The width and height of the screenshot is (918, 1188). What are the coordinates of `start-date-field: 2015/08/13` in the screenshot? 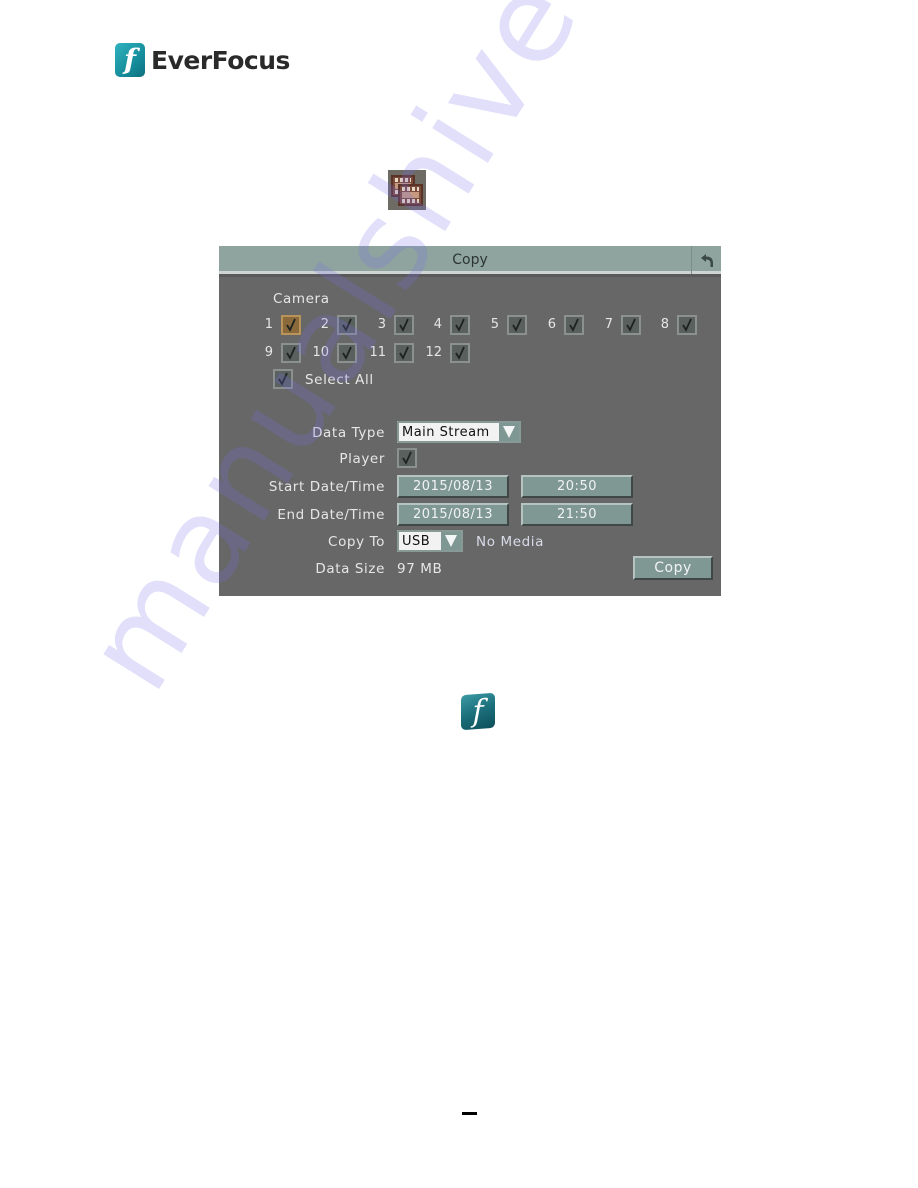 It's located at (453, 486).